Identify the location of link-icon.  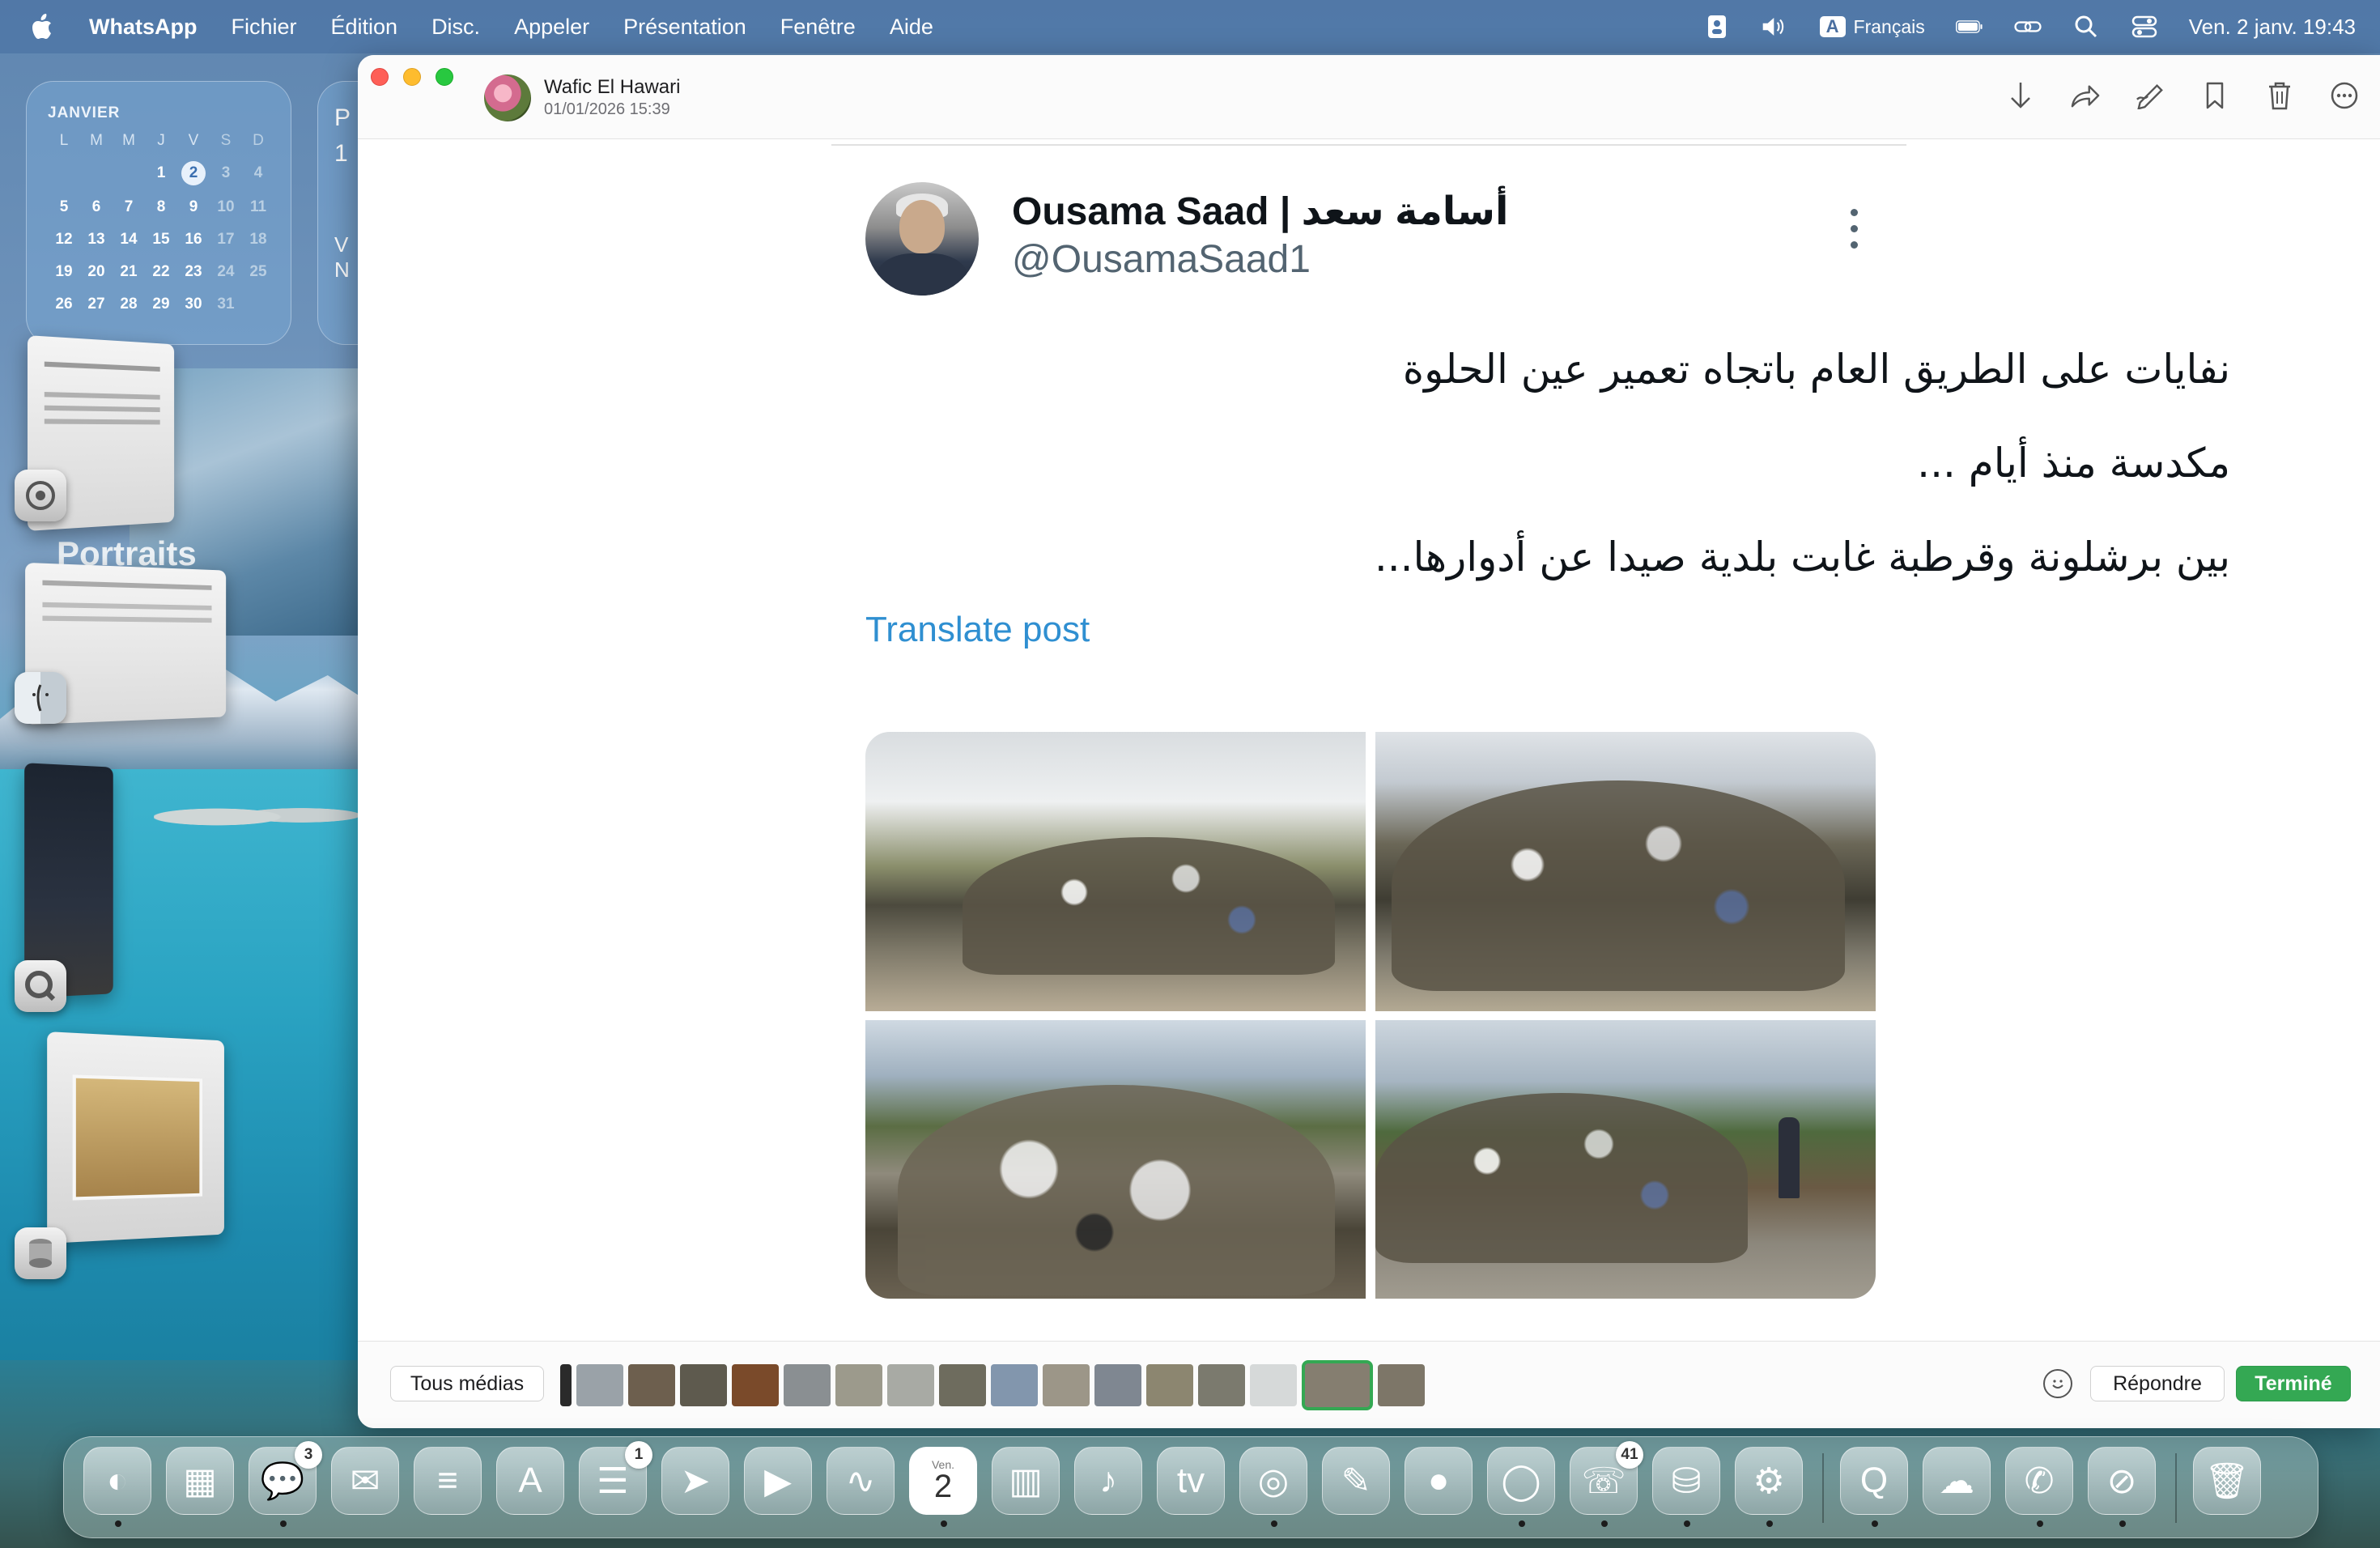
(2028, 27).